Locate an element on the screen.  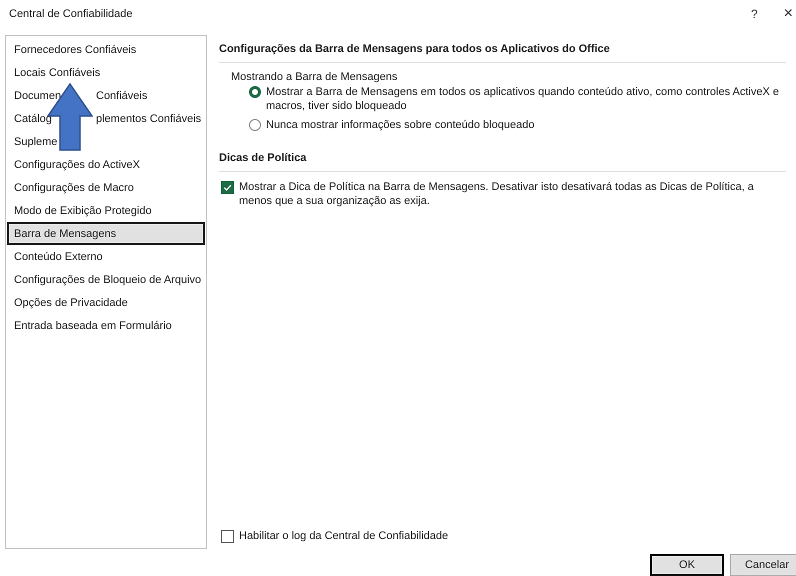
help-button: ? is located at coordinates (754, 14).